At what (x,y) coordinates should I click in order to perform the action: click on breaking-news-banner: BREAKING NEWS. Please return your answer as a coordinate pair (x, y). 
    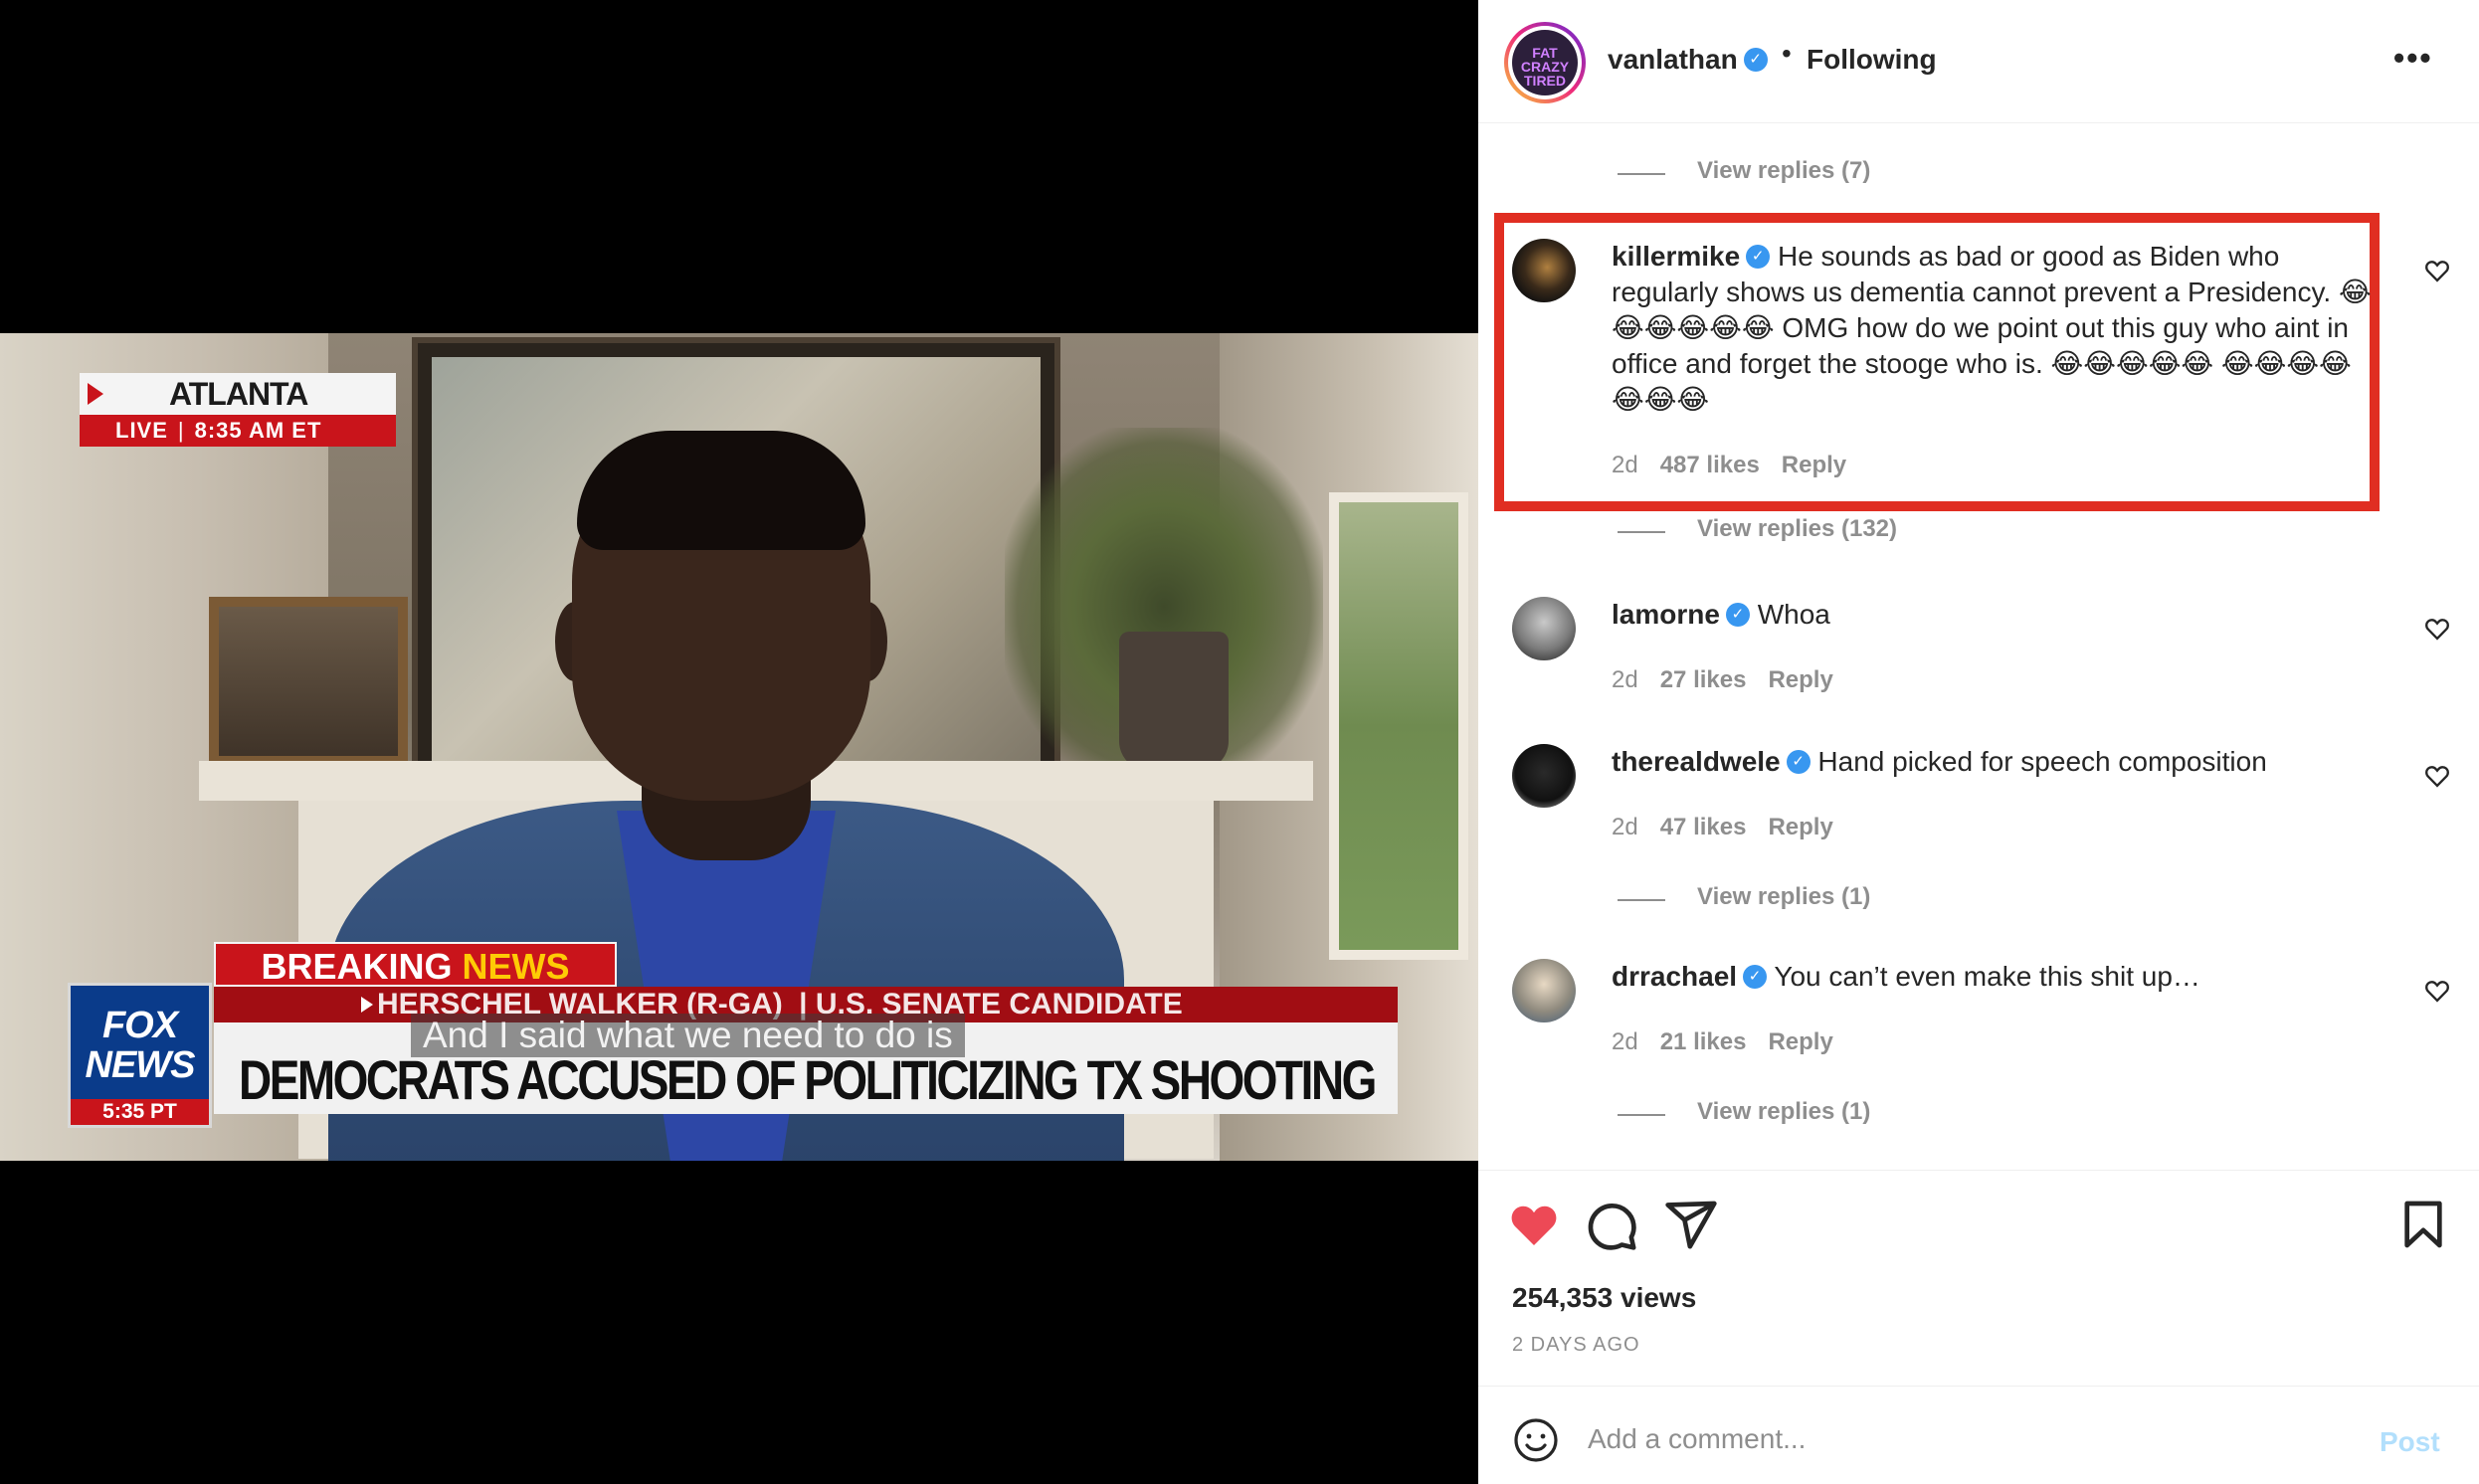
    Looking at the image, I should click on (415, 965).